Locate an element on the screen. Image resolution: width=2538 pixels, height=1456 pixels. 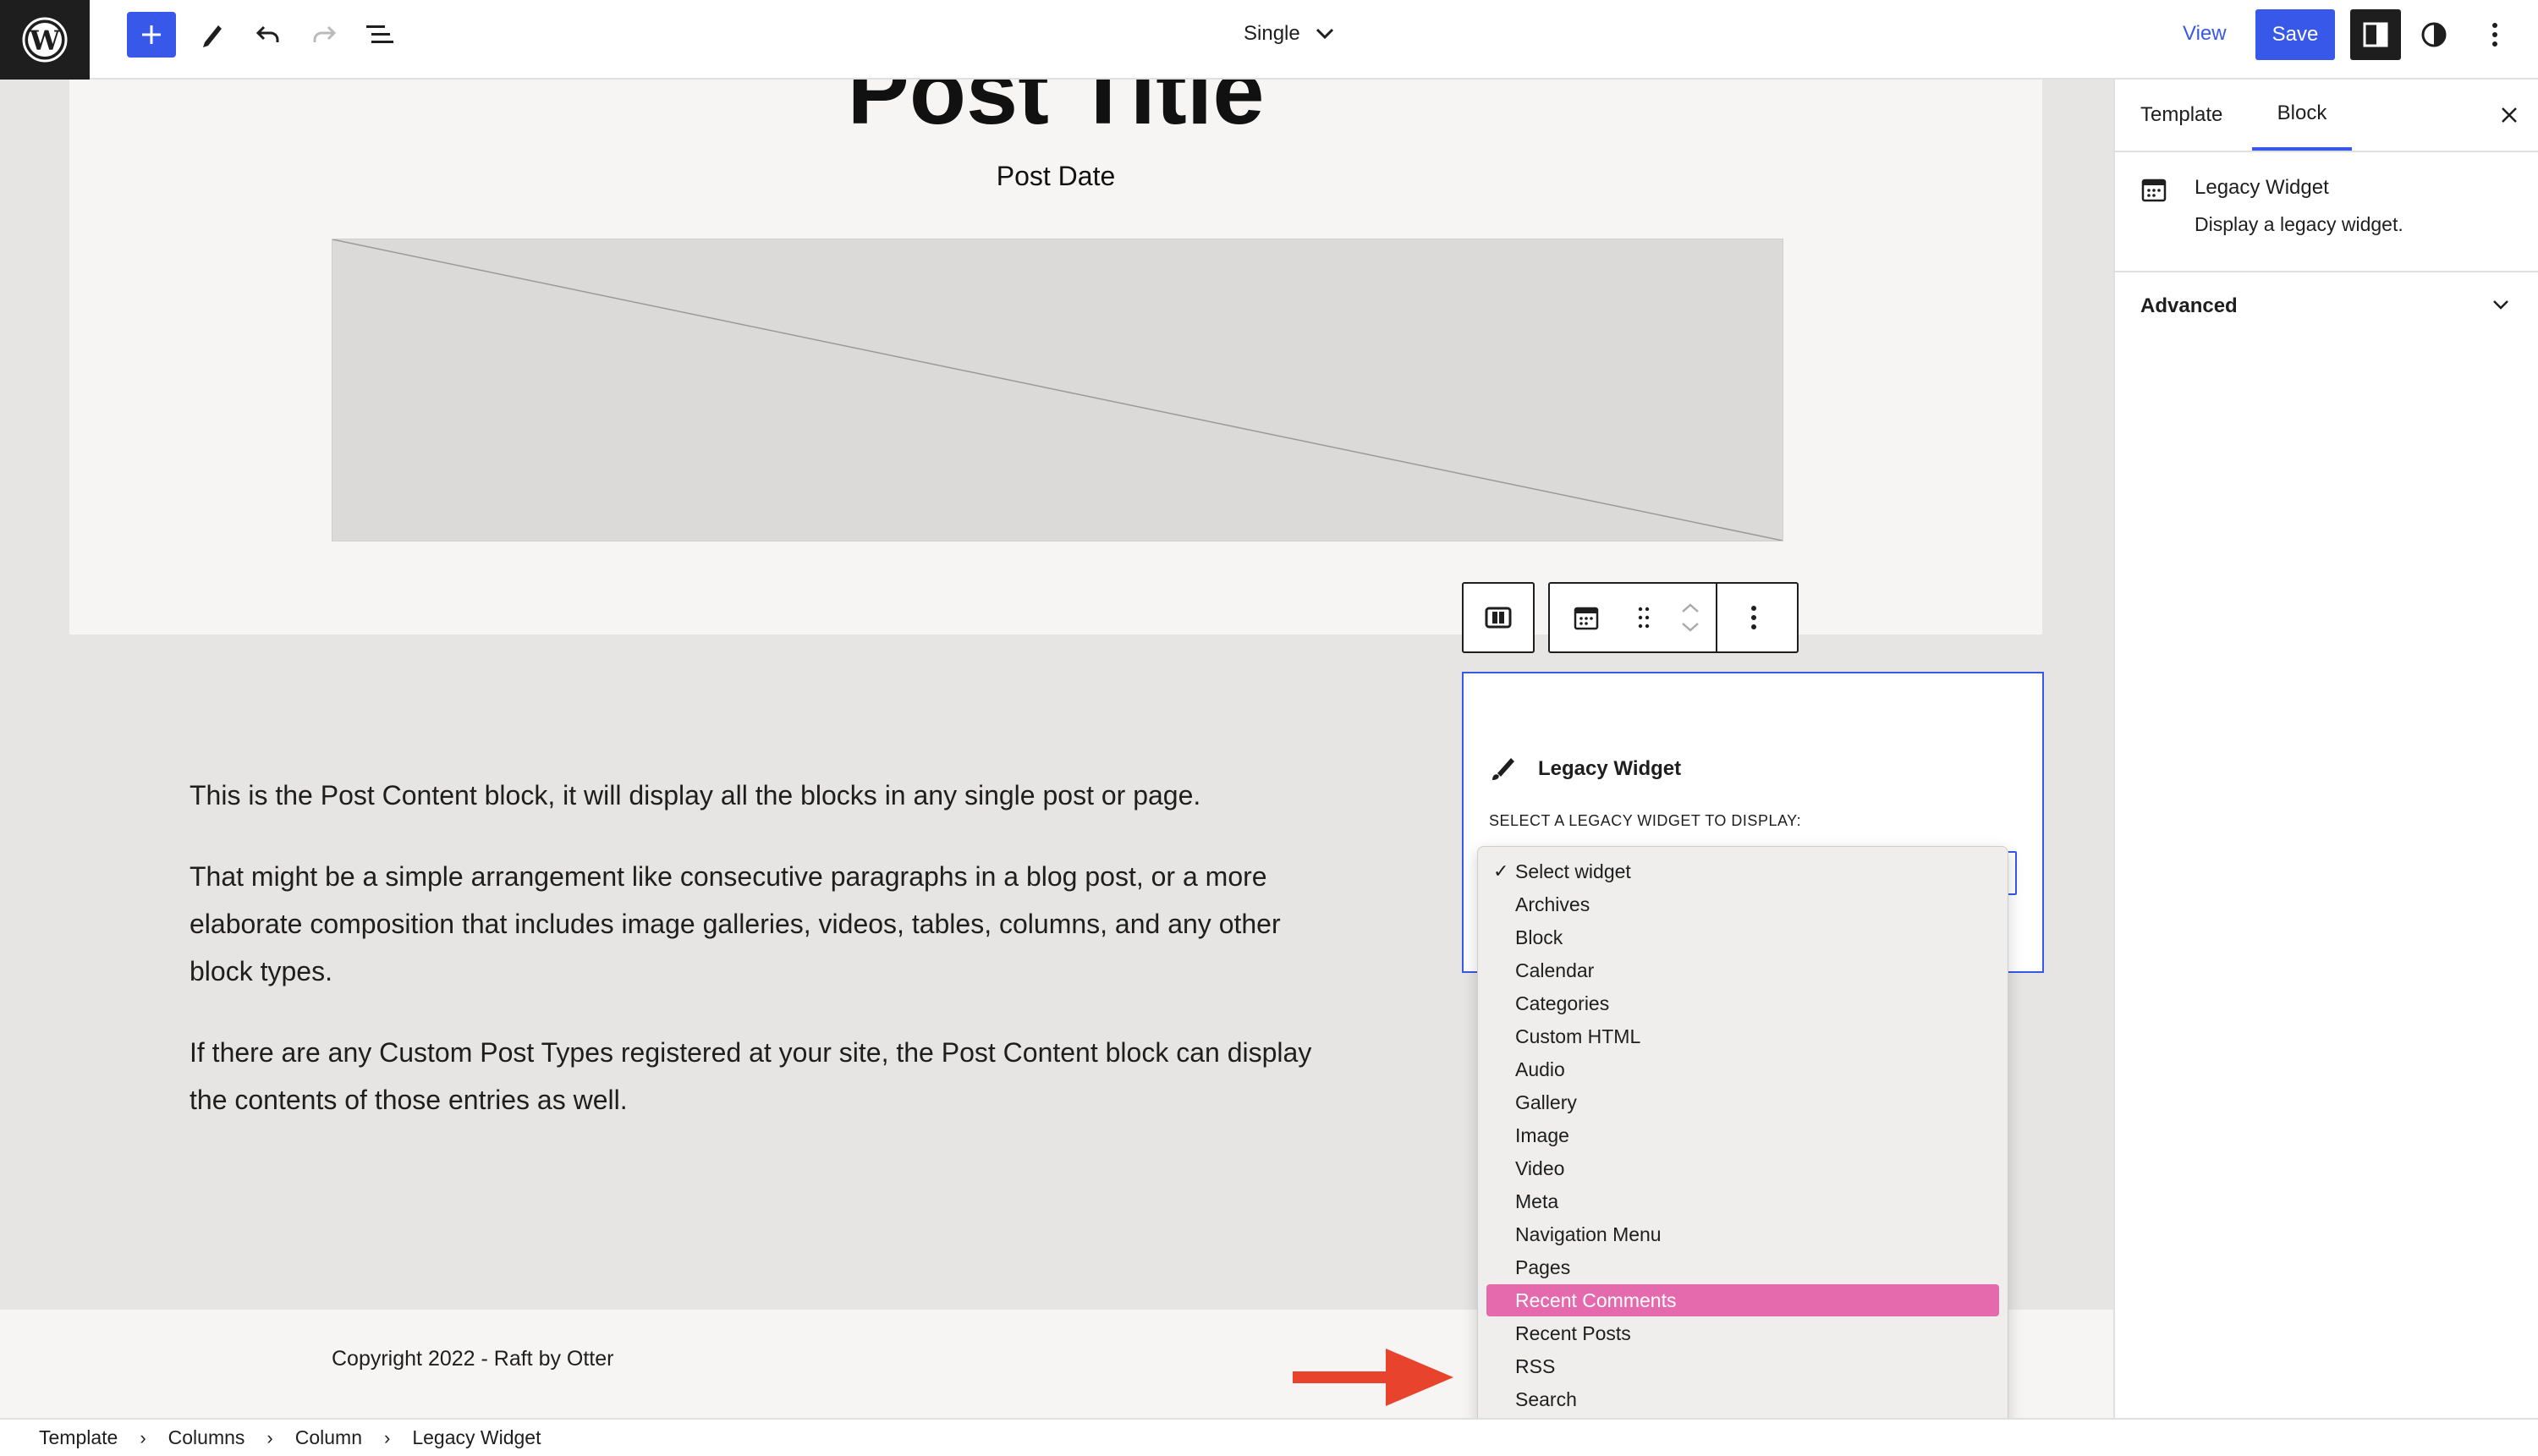
columns-icon is located at coordinates (1498, 618).